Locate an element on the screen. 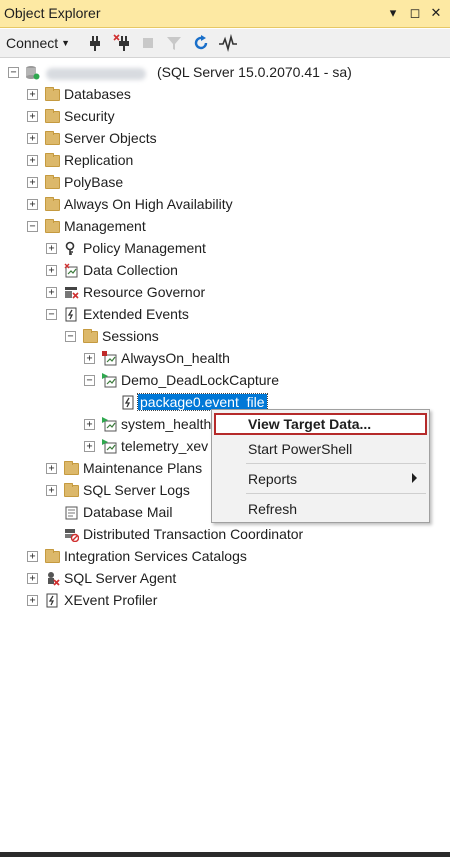  connect-plug-icon is located at coordinates (95, 43).